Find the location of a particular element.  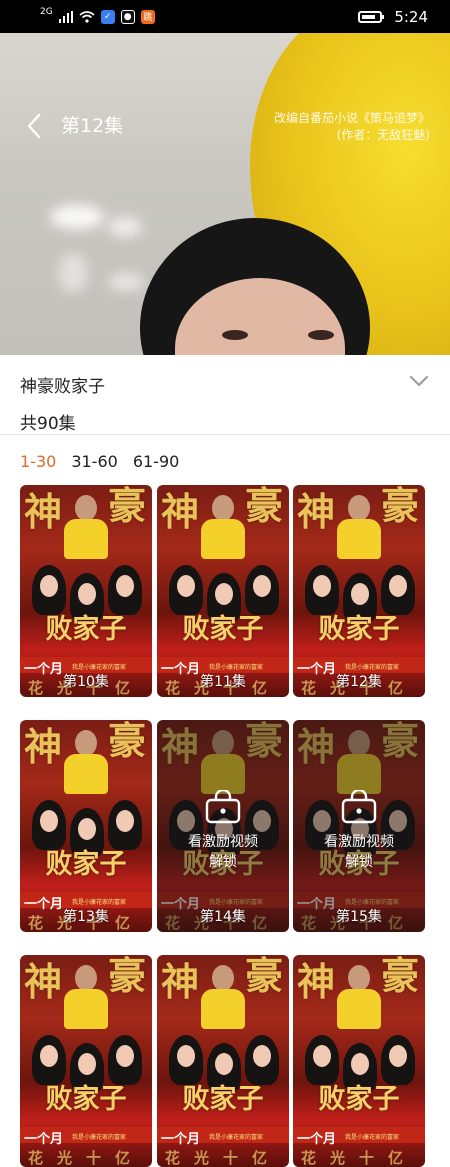

chevron-down-icon is located at coordinates (419, 381).